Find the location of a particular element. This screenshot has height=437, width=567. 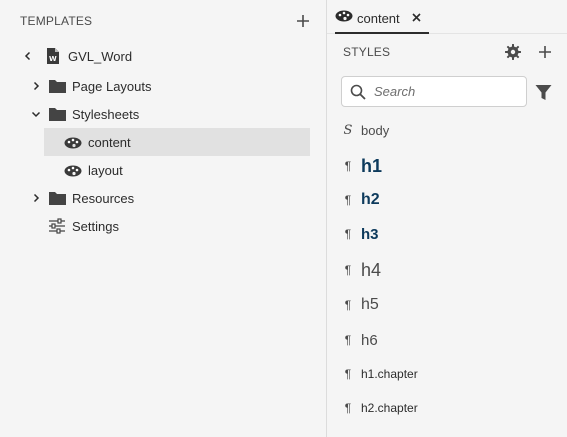

templates-panel-title: TEMPLATES is located at coordinates (56, 21).